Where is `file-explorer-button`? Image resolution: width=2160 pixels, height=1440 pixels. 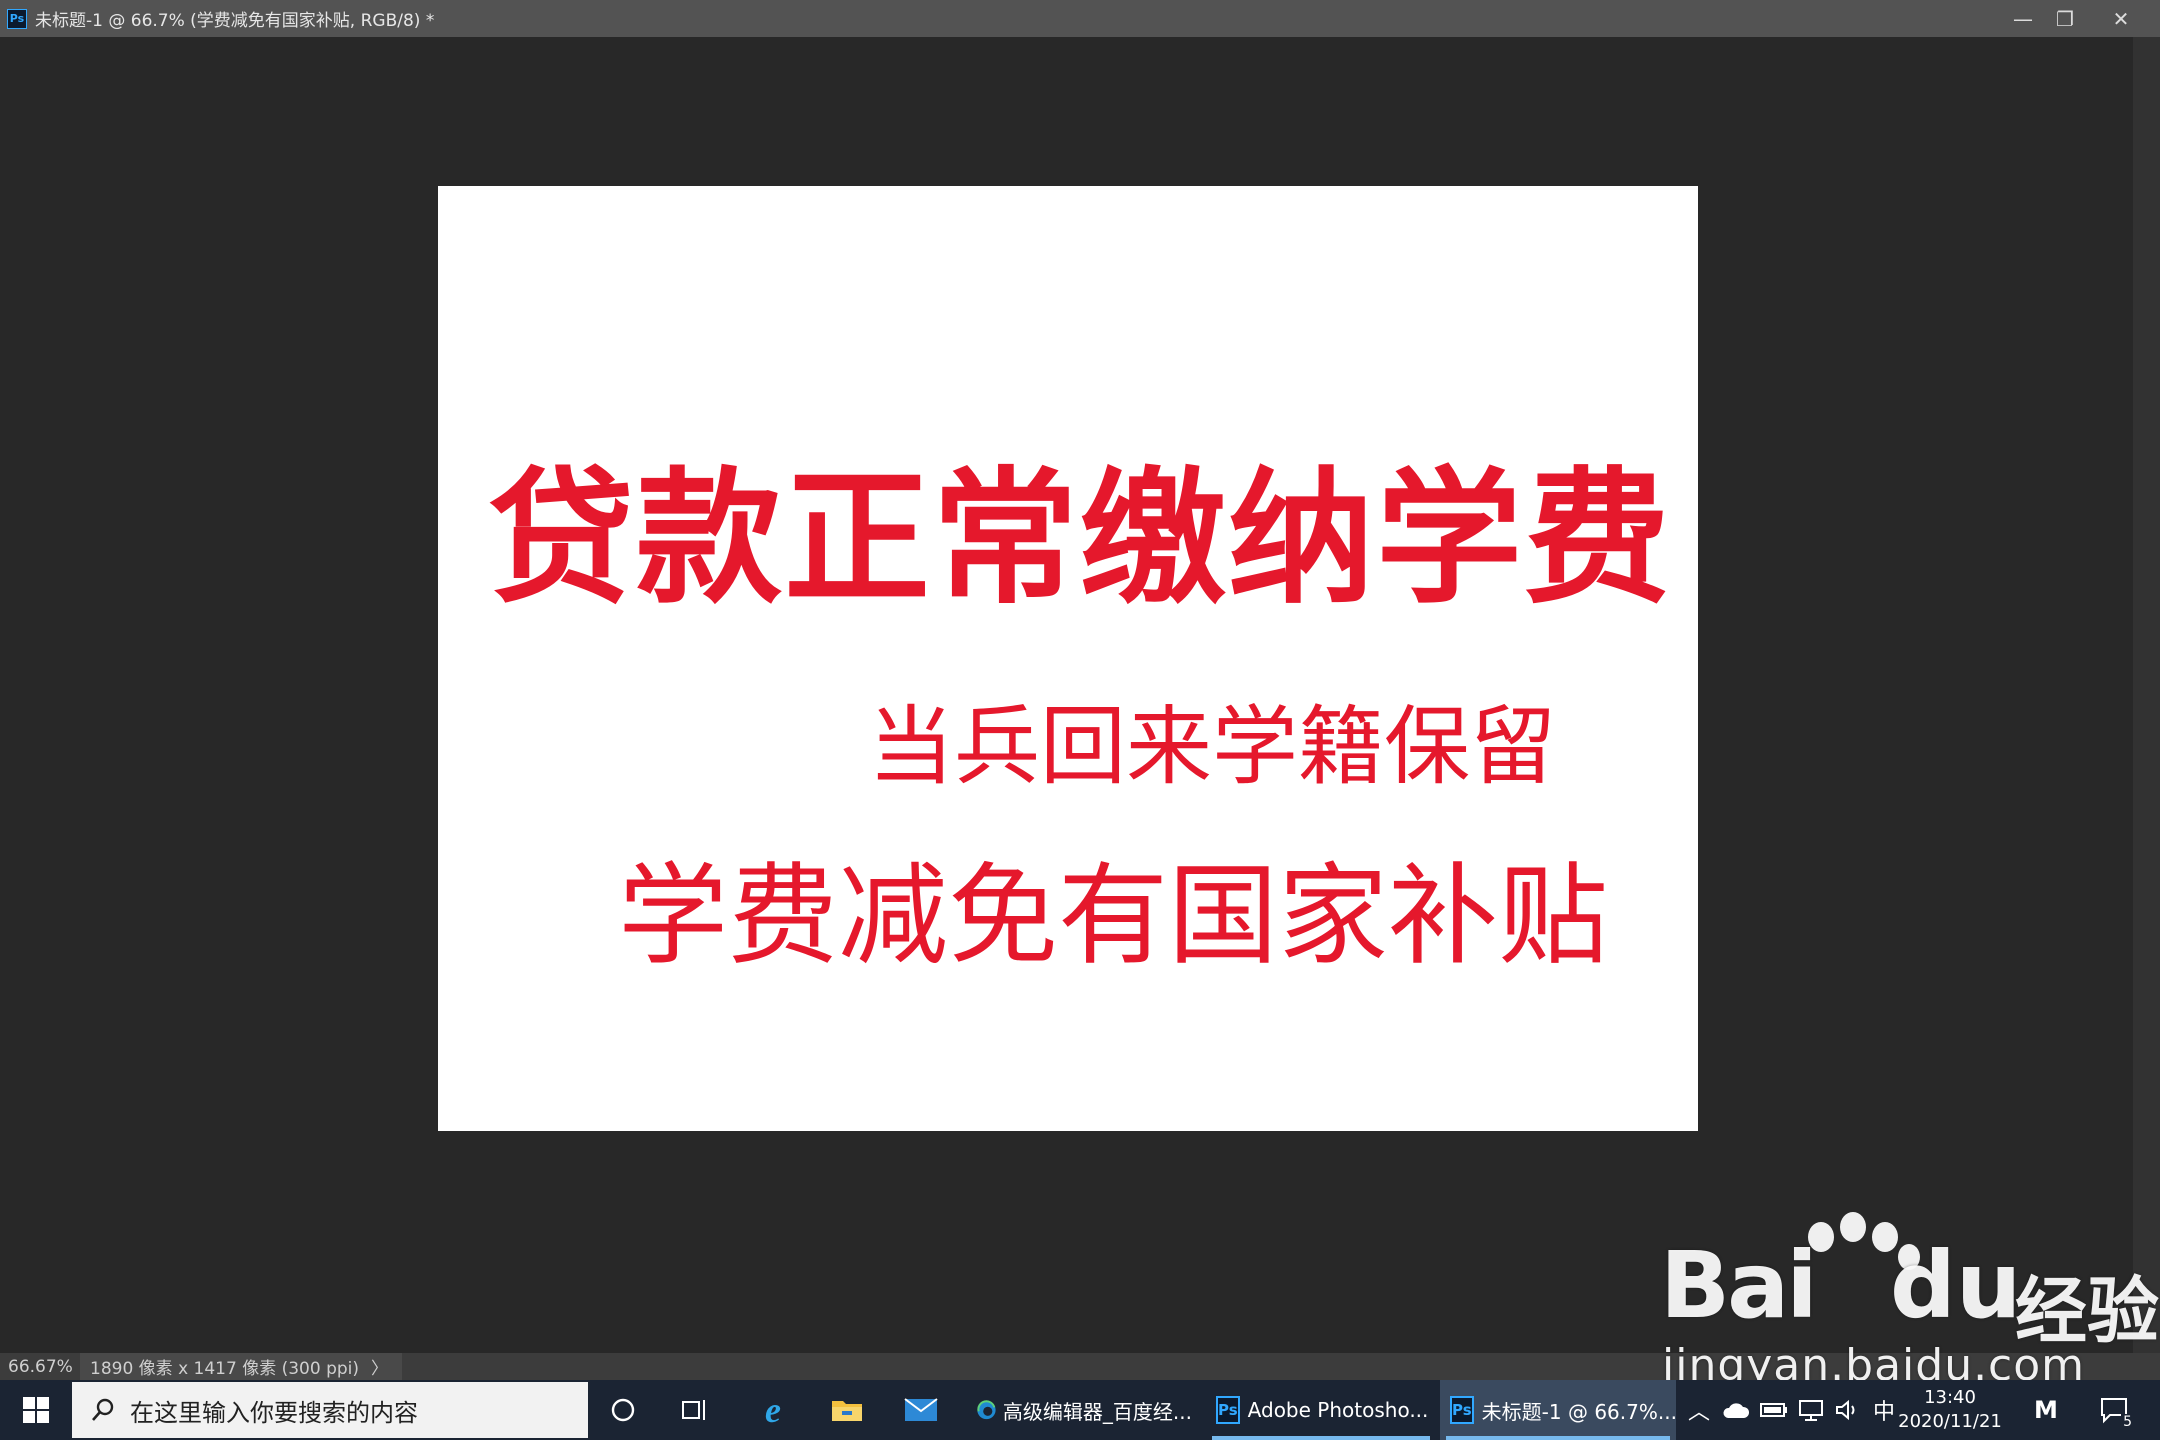
file-explorer-button is located at coordinates (847, 1410).